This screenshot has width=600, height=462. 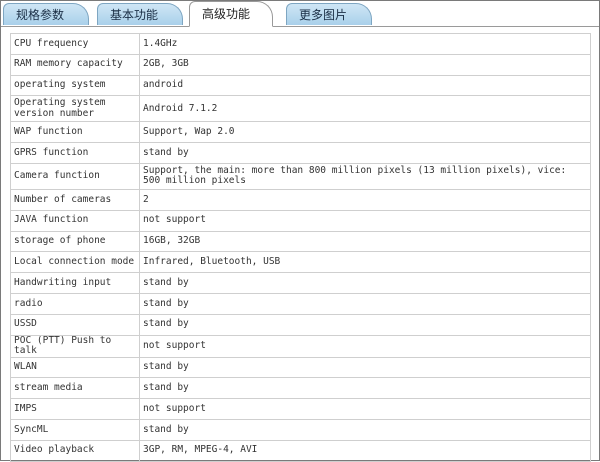 I want to click on spec-key: operating system, so click(x=75, y=85).